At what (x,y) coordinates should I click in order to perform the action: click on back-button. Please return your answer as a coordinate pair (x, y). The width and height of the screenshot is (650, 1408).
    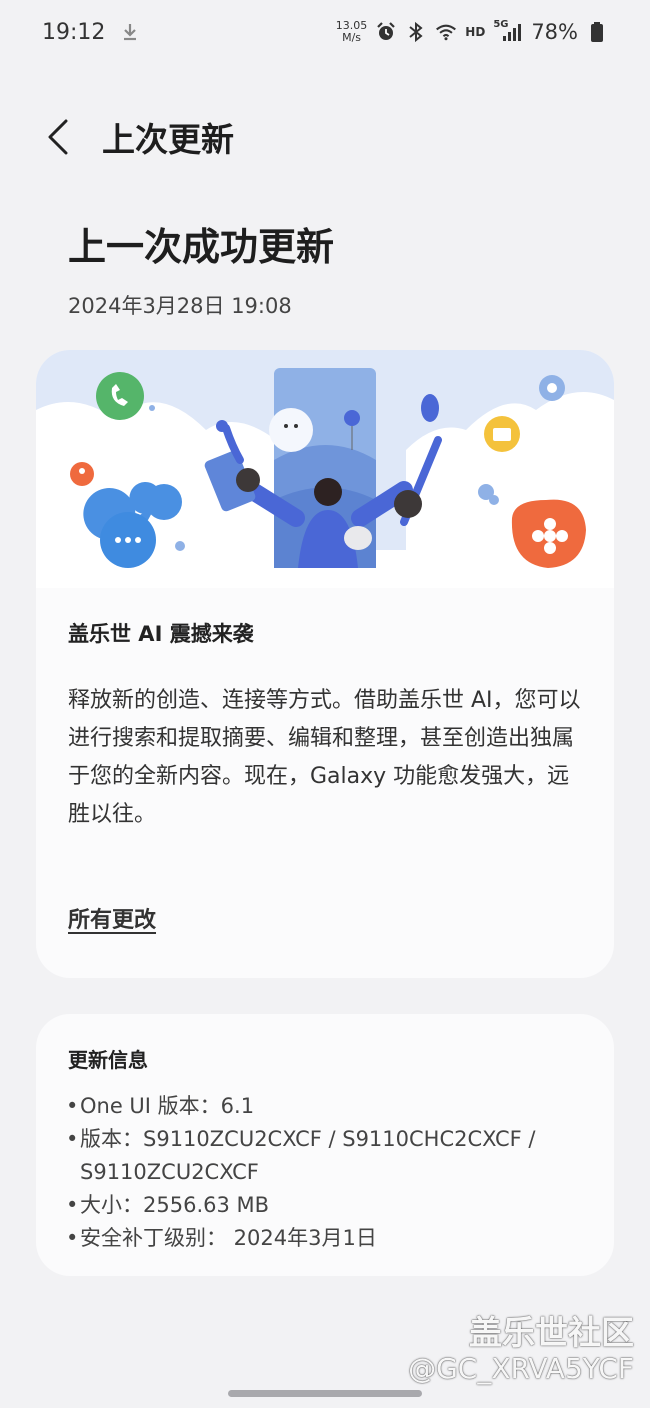
    Looking at the image, I should click on (58, 137).